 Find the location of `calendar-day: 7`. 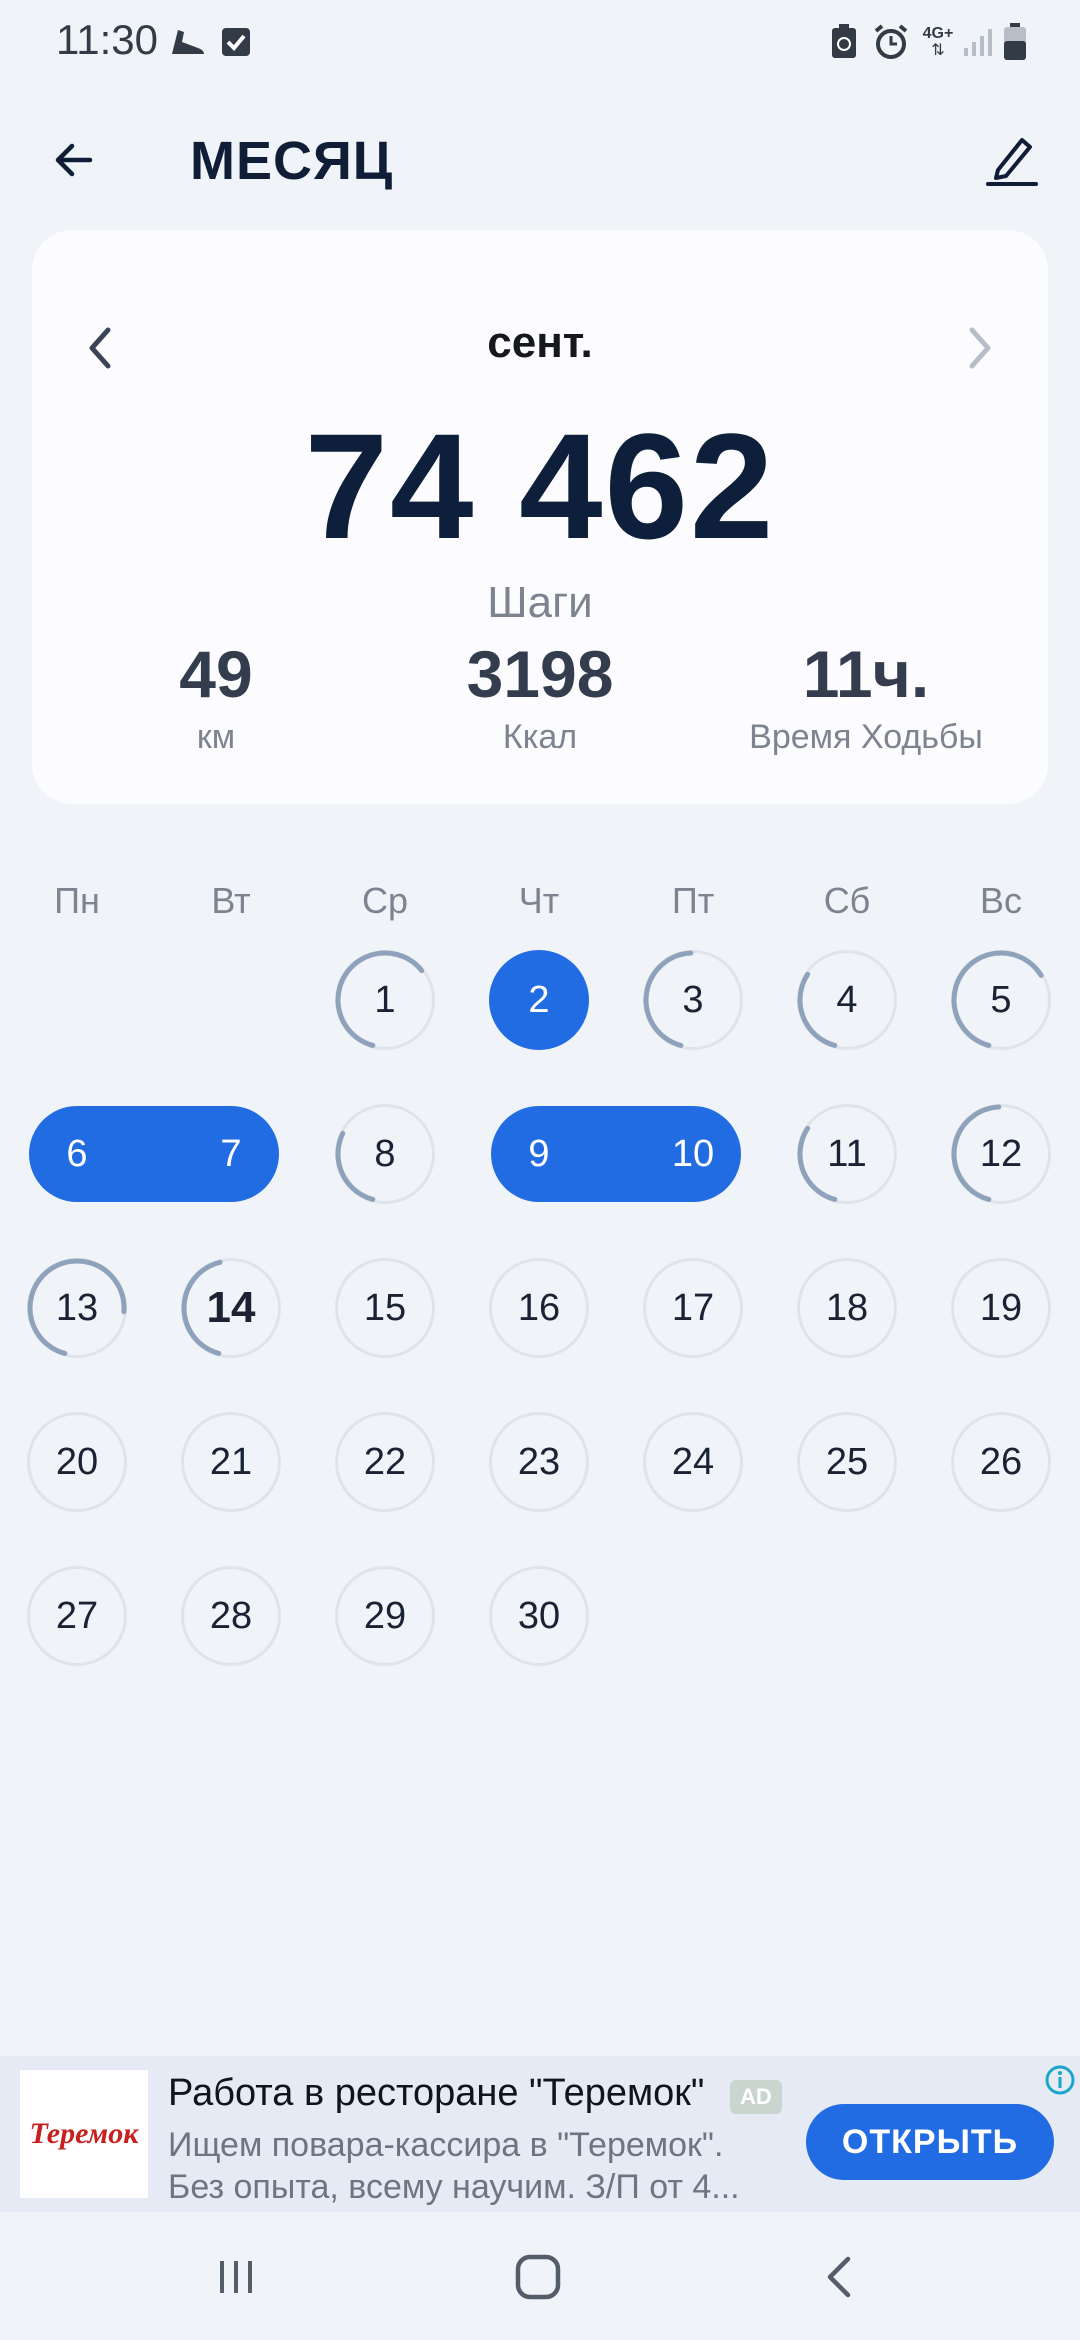

calendar-day: 7 is located at coordinates (231, 1154).